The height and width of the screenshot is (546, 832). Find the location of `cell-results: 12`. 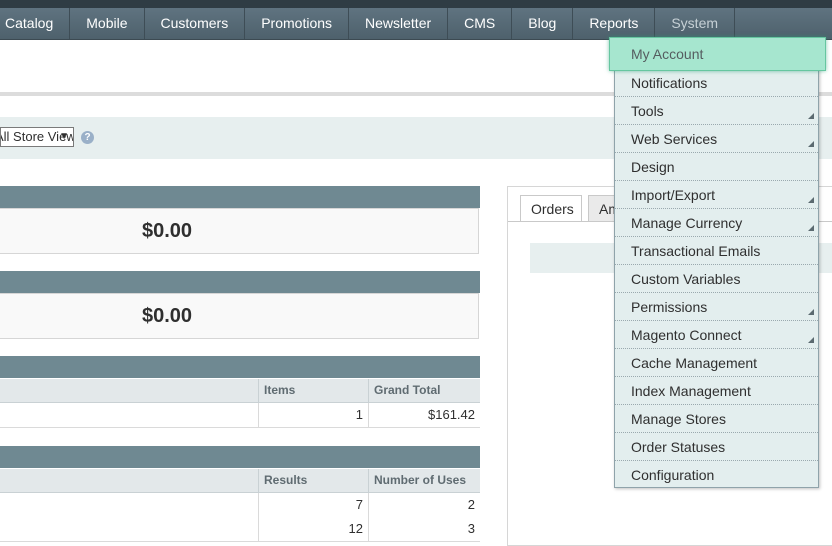

cell-results: 12 is located at coordinates (313, 529).